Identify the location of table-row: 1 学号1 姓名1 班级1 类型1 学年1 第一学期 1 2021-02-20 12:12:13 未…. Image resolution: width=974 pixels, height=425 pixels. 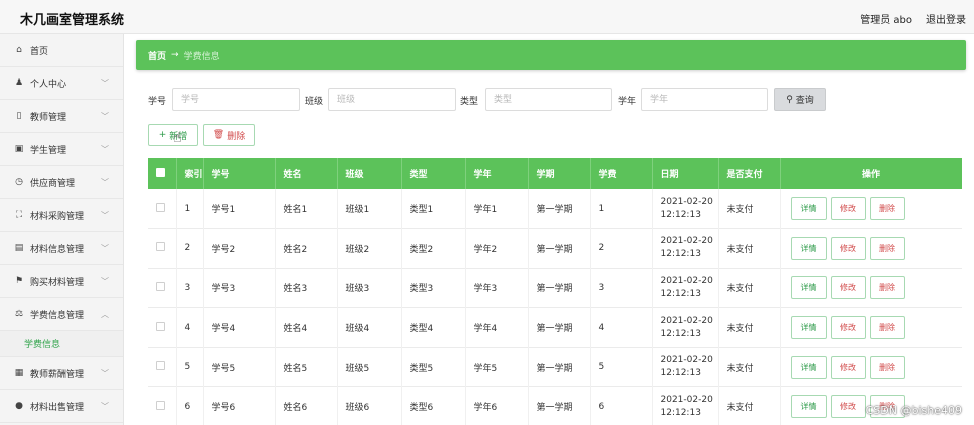
(555, 209).